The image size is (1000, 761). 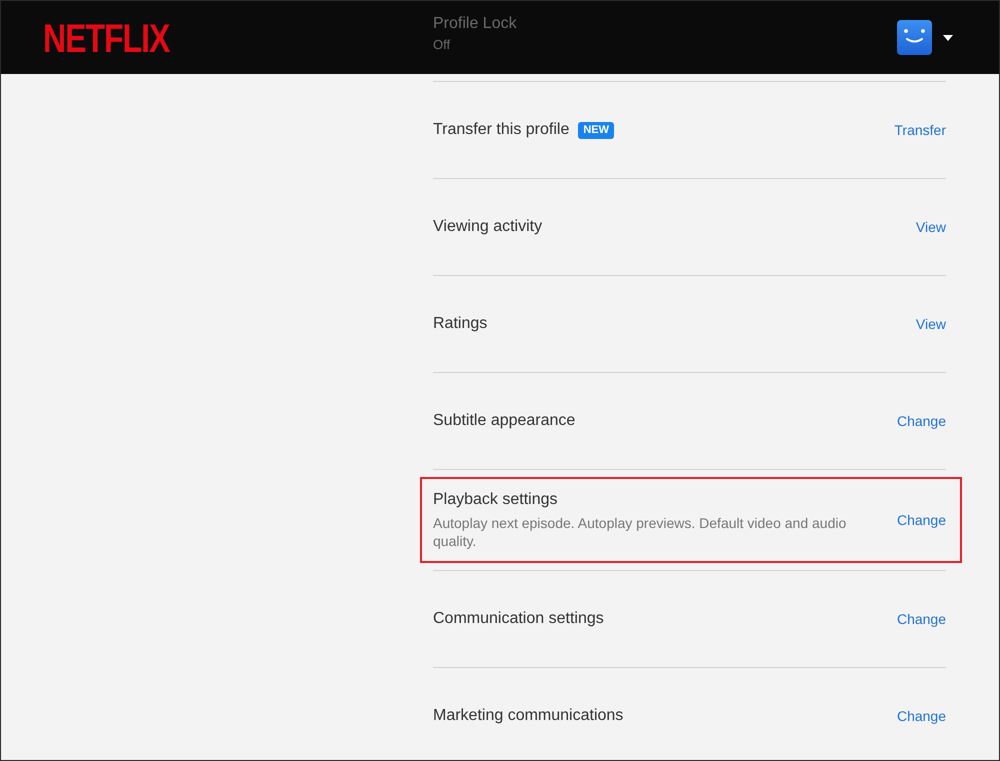 I want to click on row-title: Profile Lock, so click(x=475, y=24).